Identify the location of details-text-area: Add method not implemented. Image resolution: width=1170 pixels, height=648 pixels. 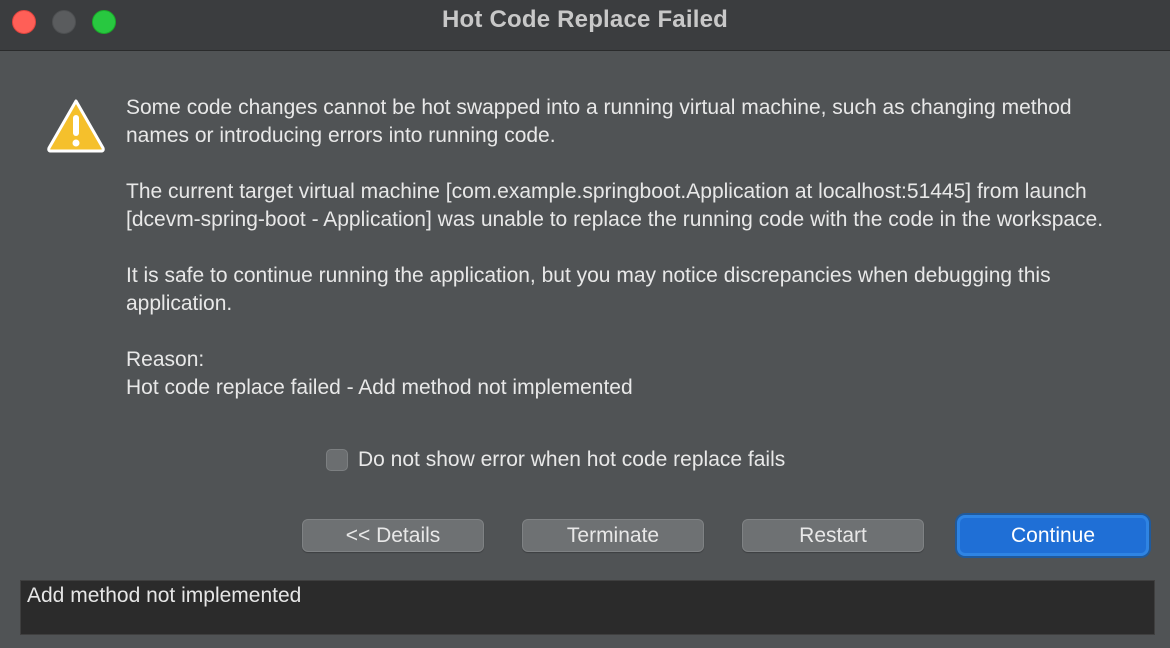
(587, 607).